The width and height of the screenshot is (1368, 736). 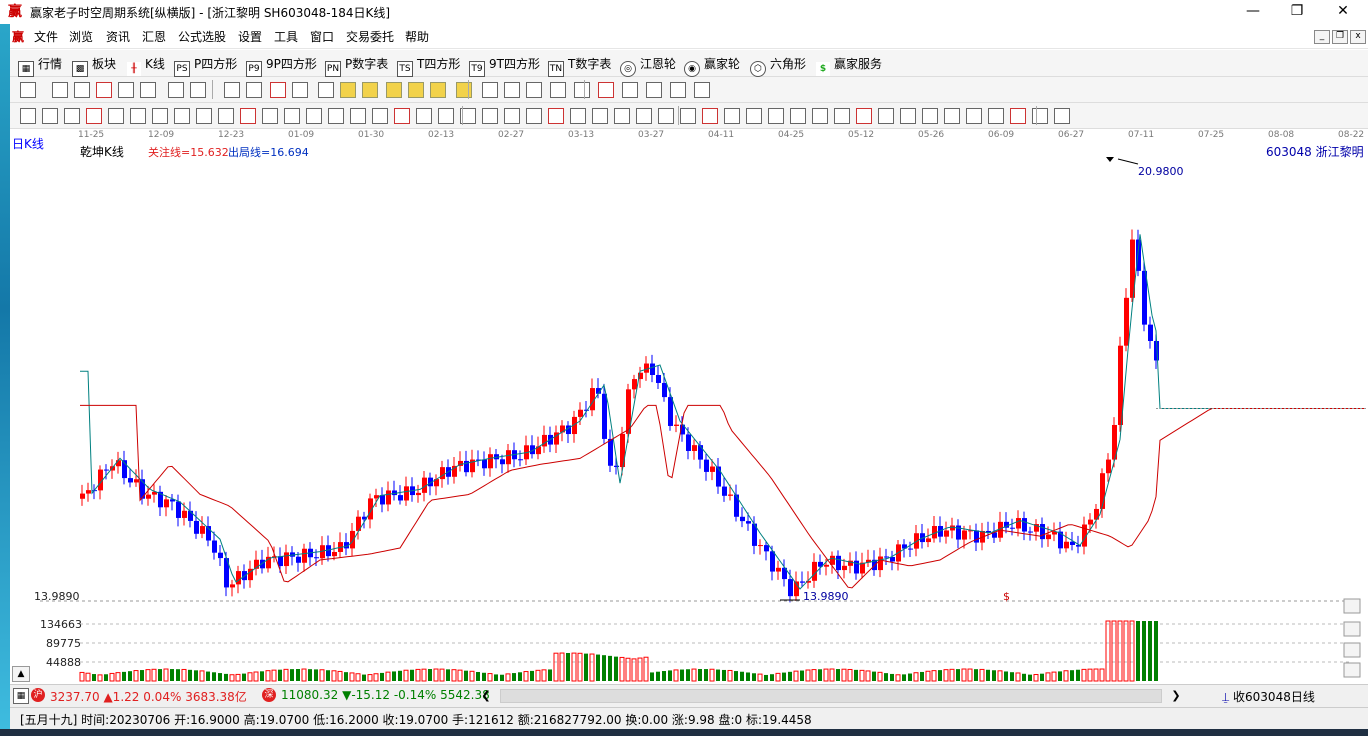 I want to click on menu-info: 资讯, so click(x=118, y=36).